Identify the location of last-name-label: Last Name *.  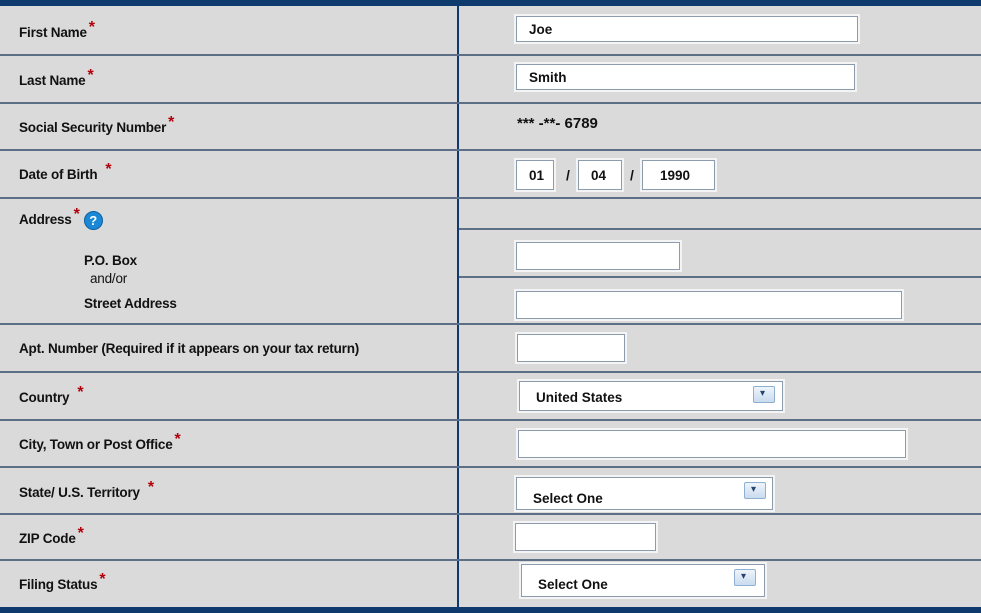
(56, 77).